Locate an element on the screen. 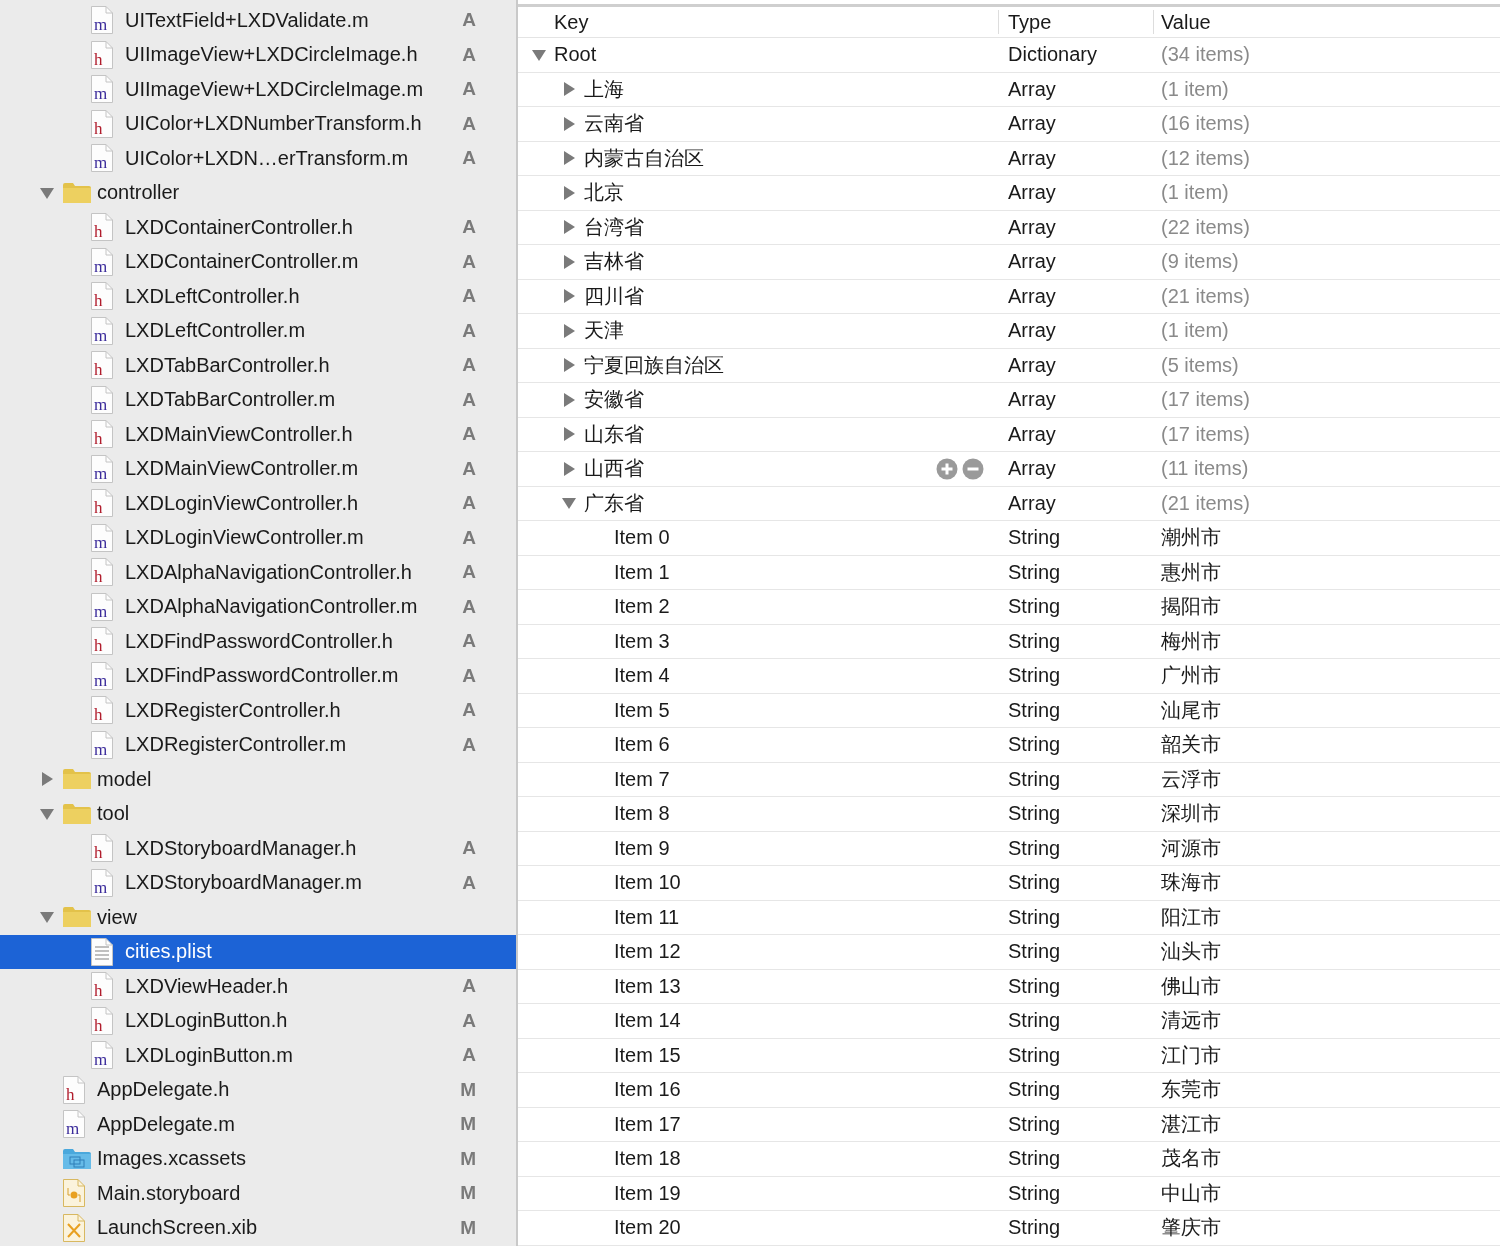 This screenshot has width=1500, height=1246. navigator-item: Images.xcassets M is located at coordinates (258, 1158).